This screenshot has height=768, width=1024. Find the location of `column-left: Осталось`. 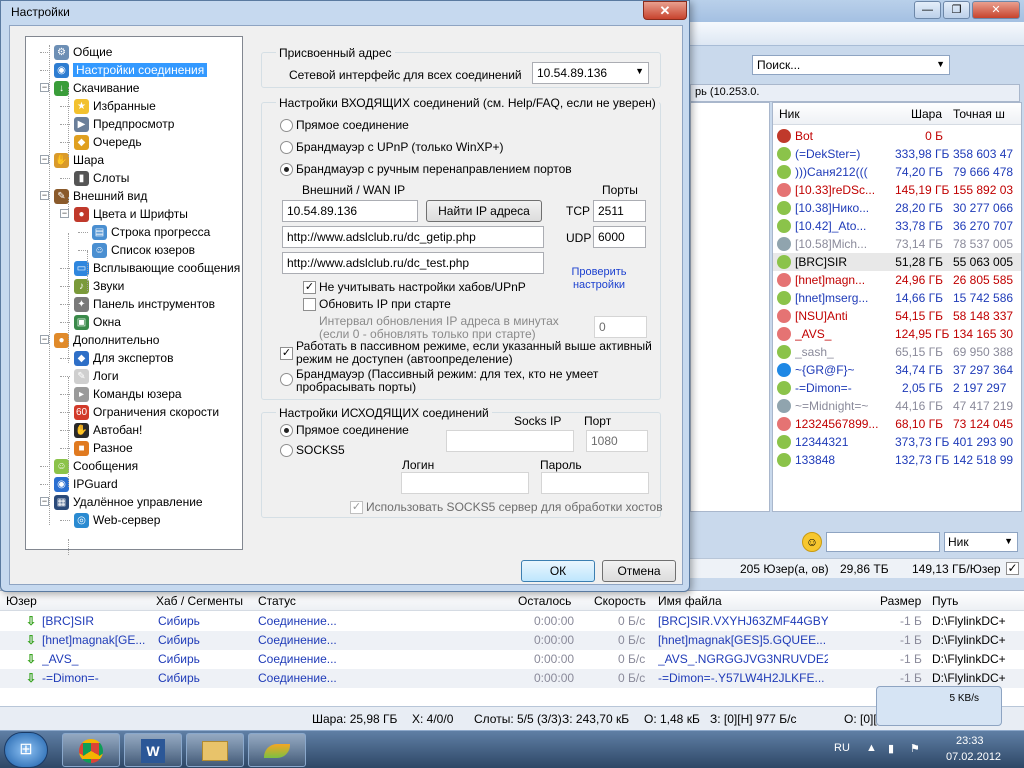

column-left: Осталось is located at coordinates (544, 601).